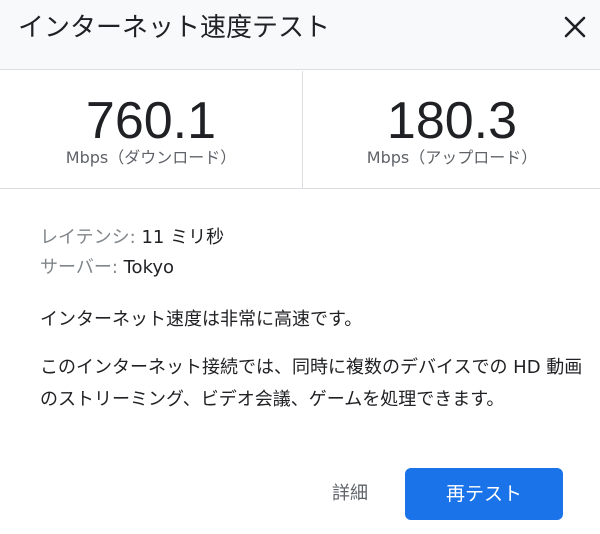  What do you see at coordinates (183, 237) in the screenshot?
I see `latency-value: 11 ミリ秒` at bounding box center [183, 237].